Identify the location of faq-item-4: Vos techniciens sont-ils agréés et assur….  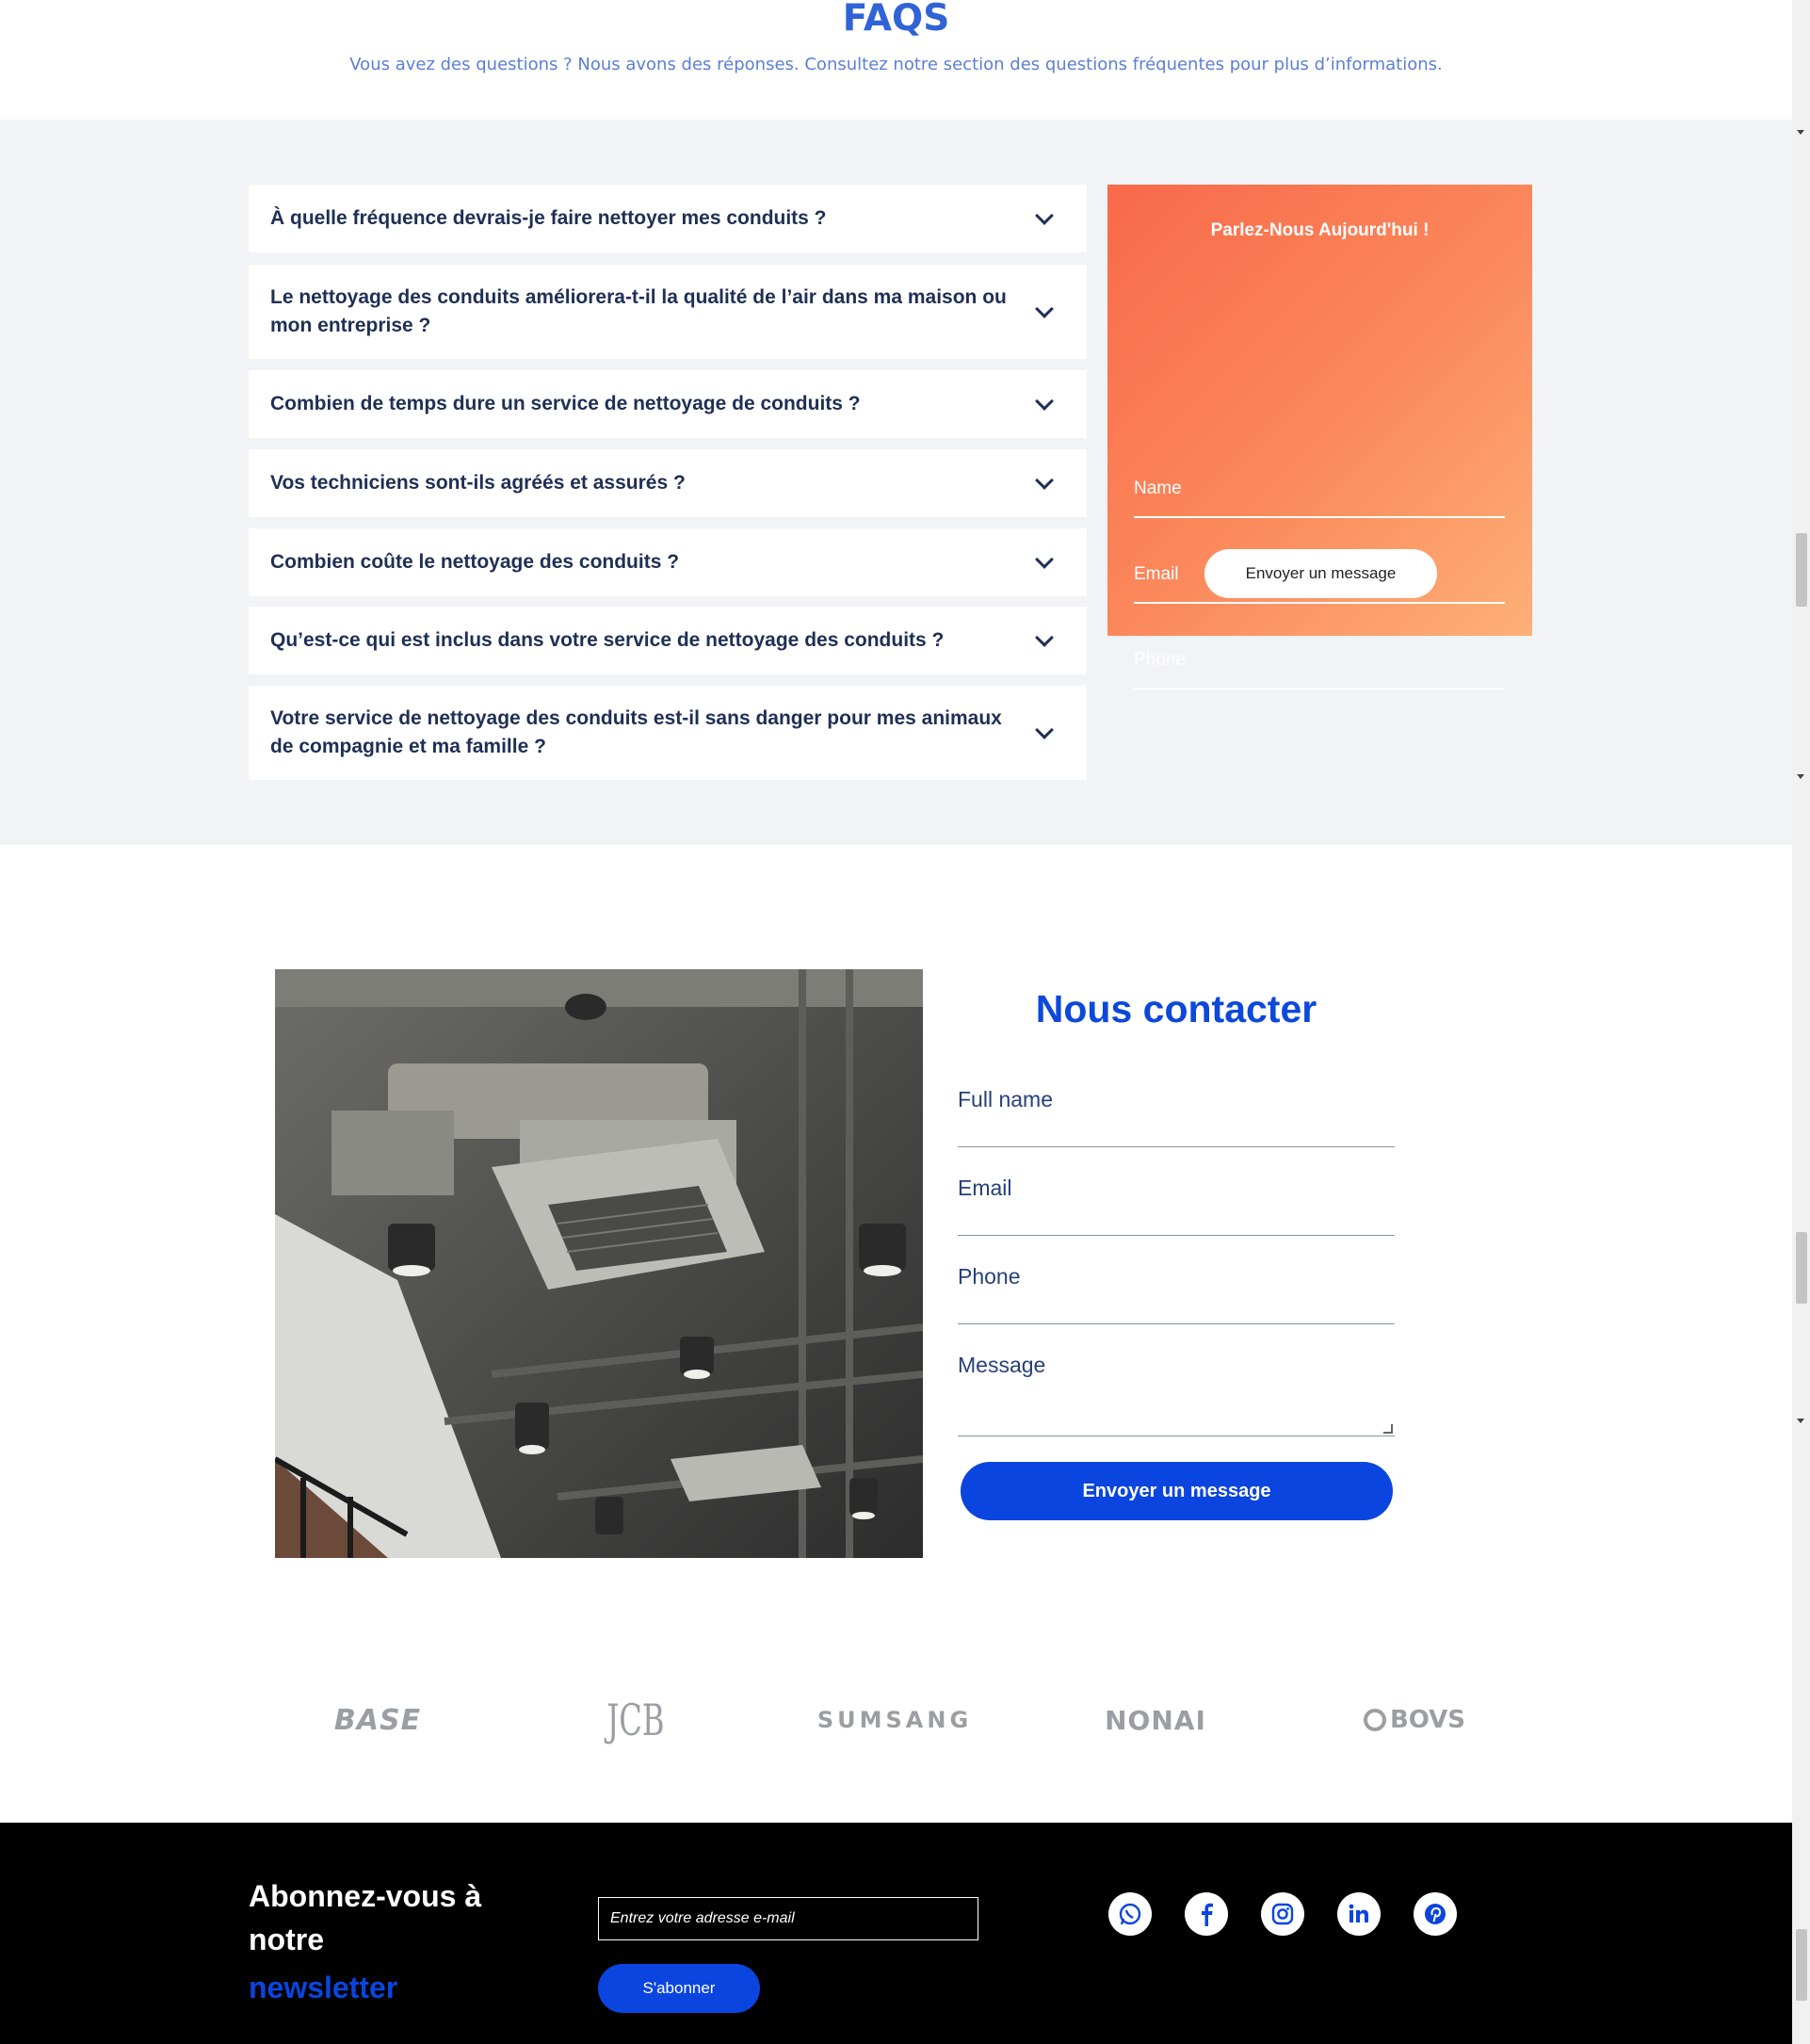
(668, 483).